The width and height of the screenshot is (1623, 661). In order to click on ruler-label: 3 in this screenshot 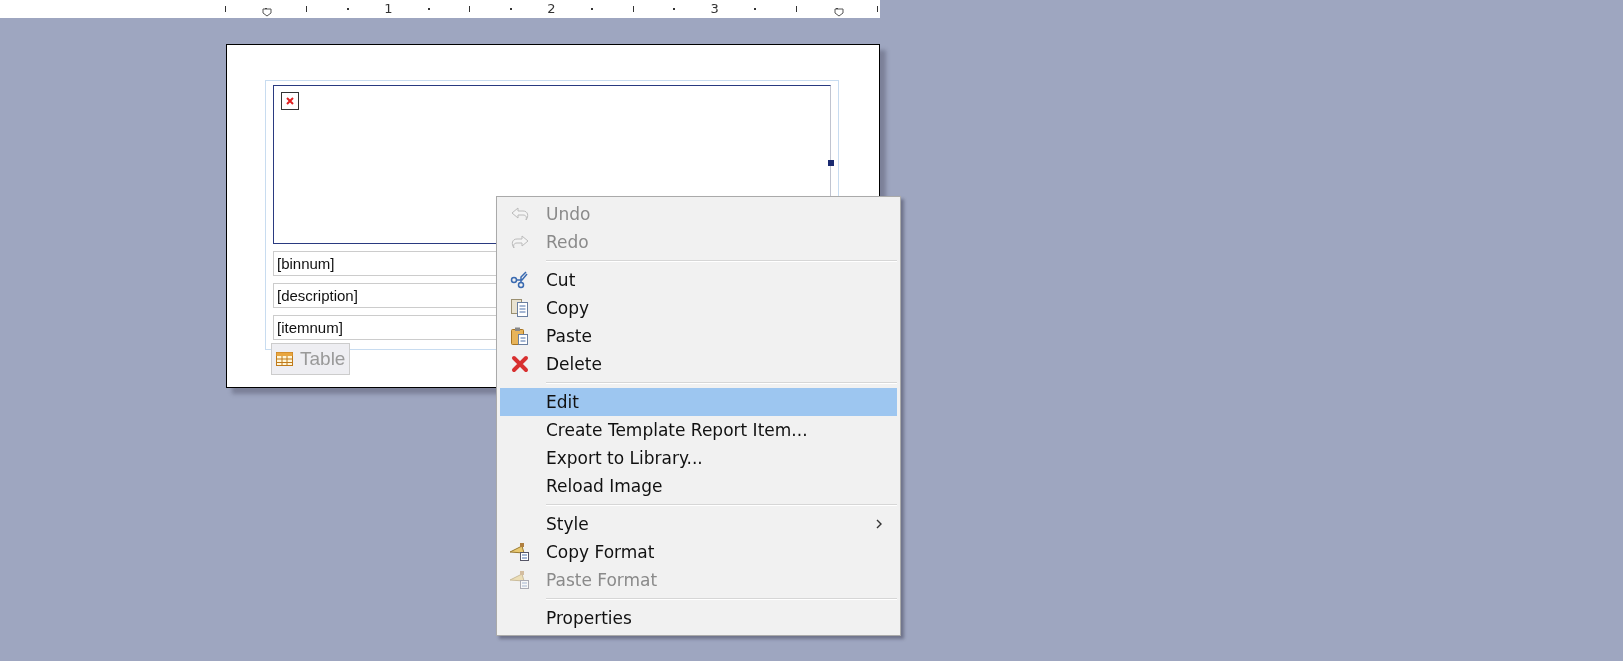, I will do `click(714, 9)`.